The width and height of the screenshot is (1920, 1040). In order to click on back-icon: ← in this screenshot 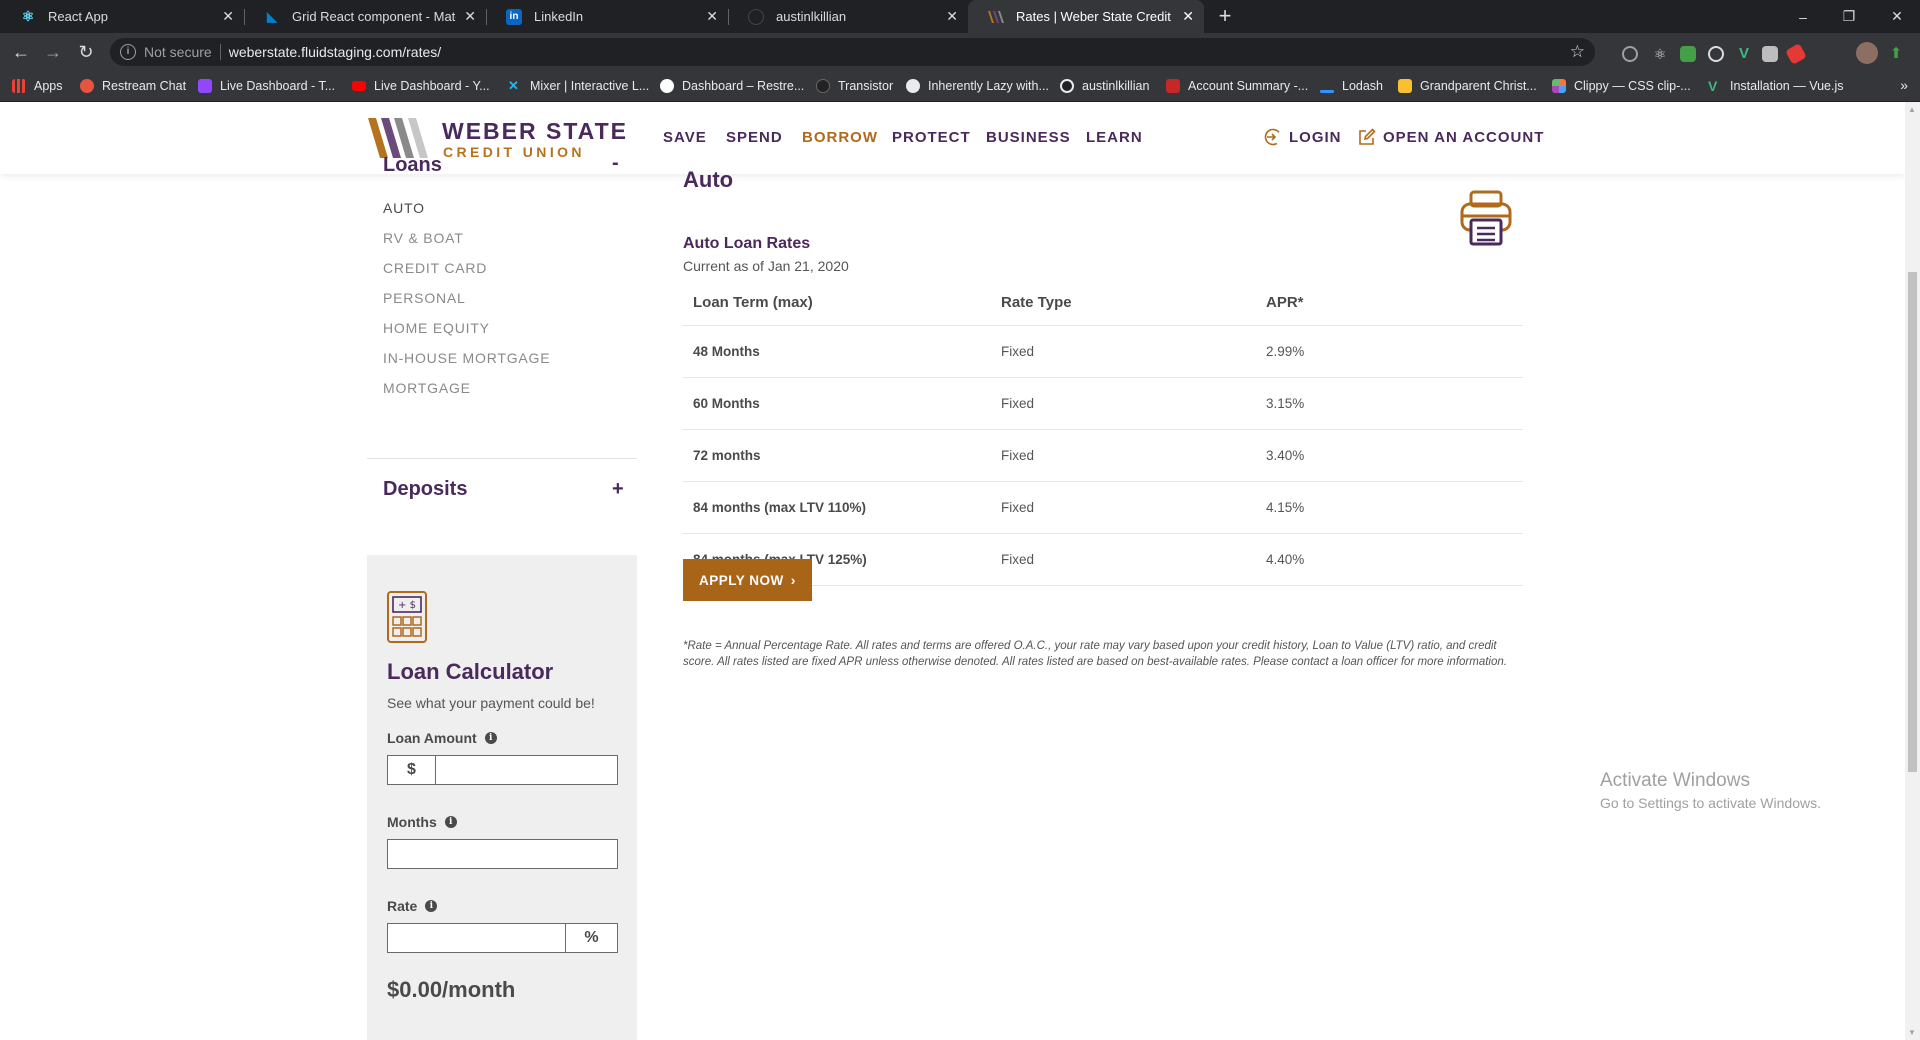, I will do `click(21, 53)`.